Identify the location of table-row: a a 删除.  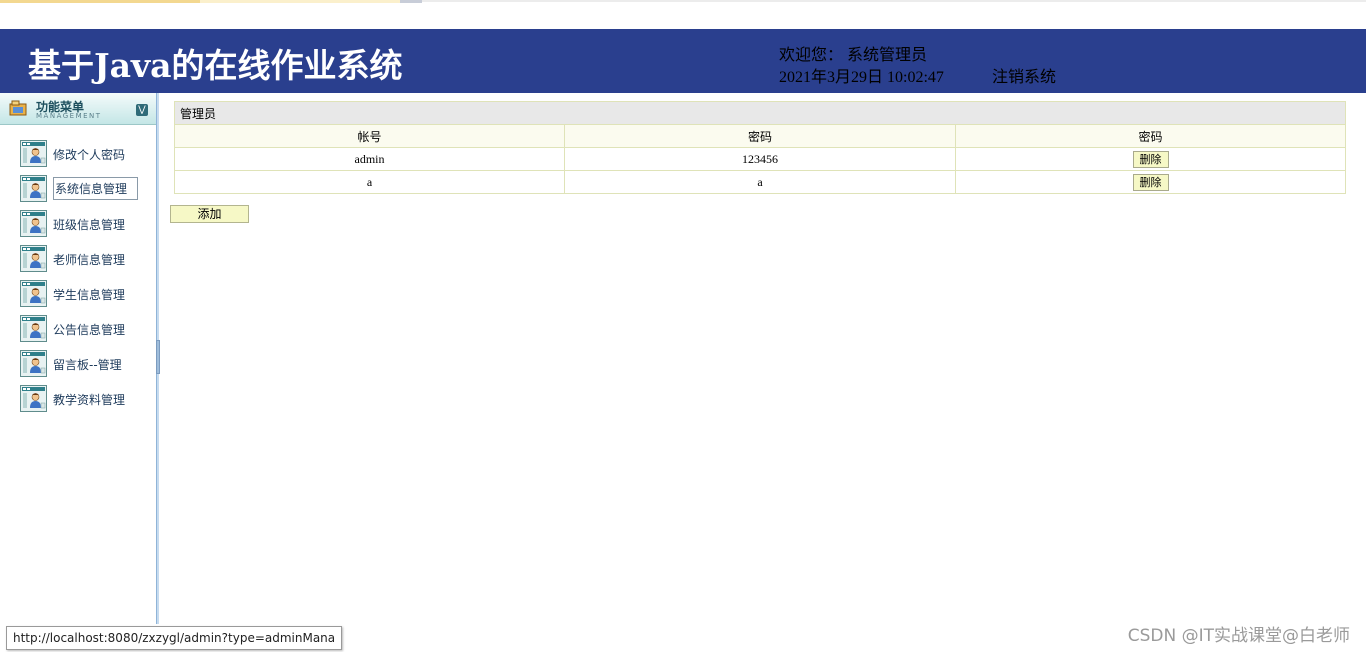
(760, 182).